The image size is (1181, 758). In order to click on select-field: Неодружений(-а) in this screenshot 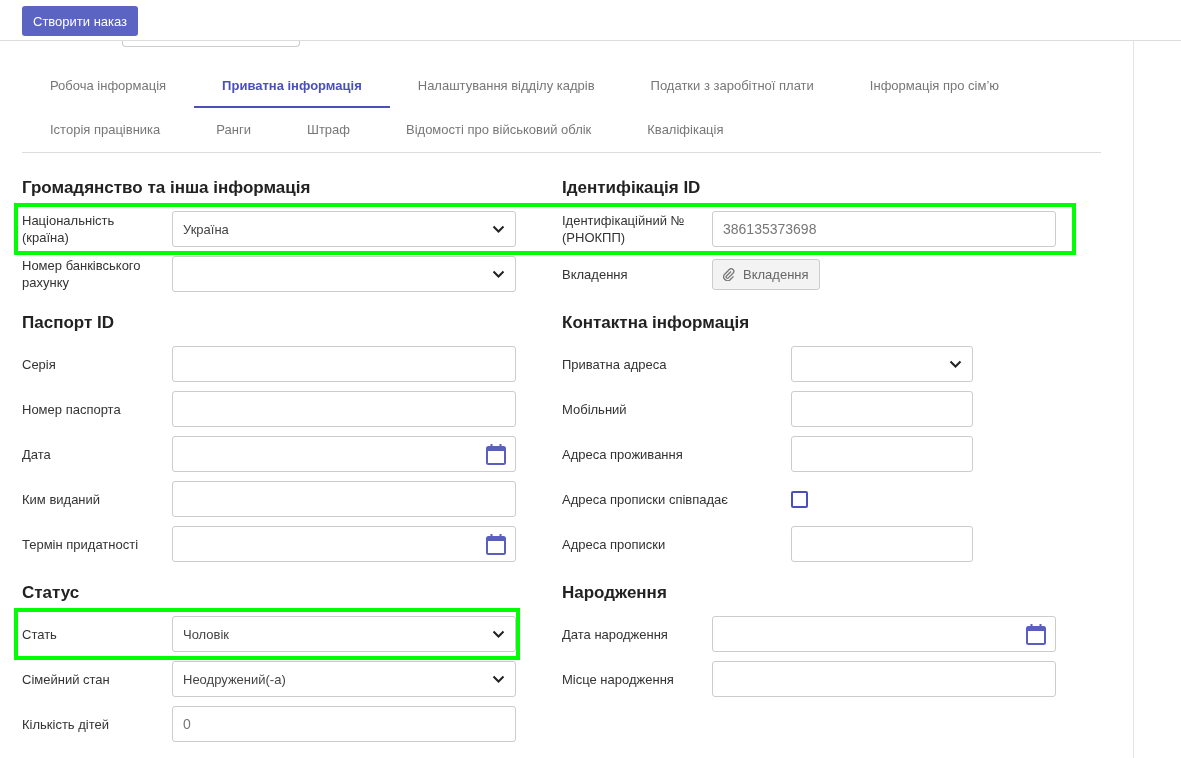, I will do `click(344, 679)`.